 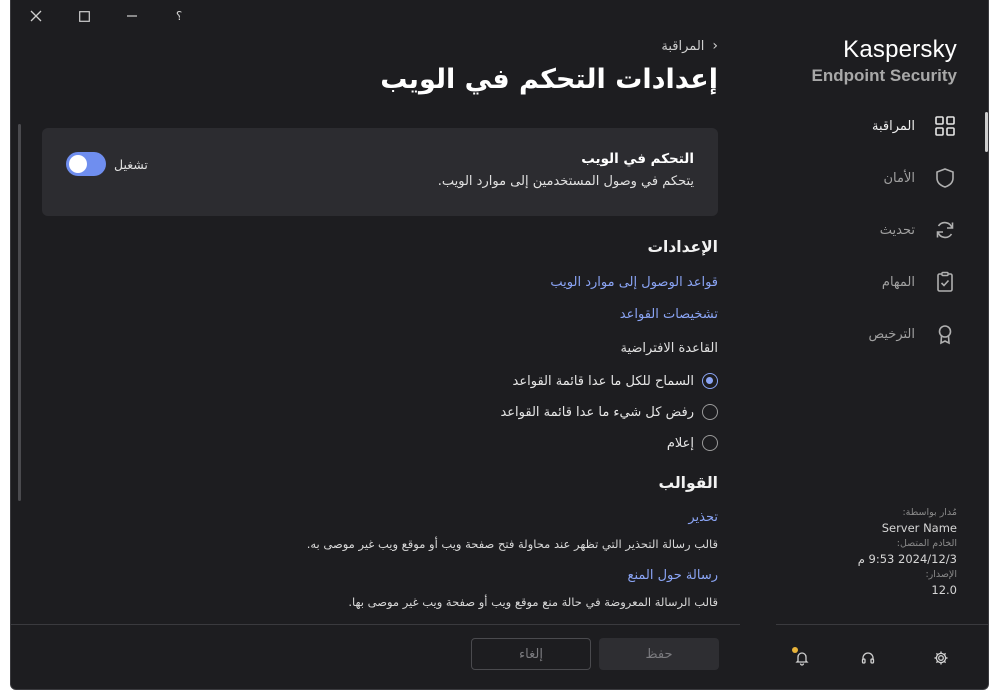 I want to click on shield-icon, so click(x=945, y=178).